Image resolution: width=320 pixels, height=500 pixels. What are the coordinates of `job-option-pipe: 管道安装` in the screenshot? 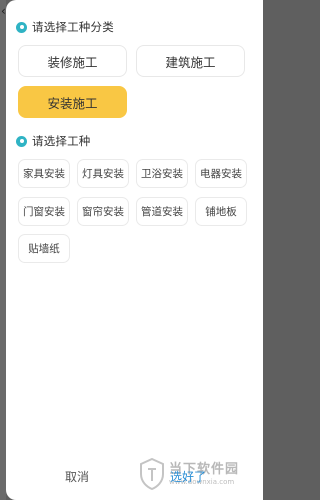 It's located at (162, 211).